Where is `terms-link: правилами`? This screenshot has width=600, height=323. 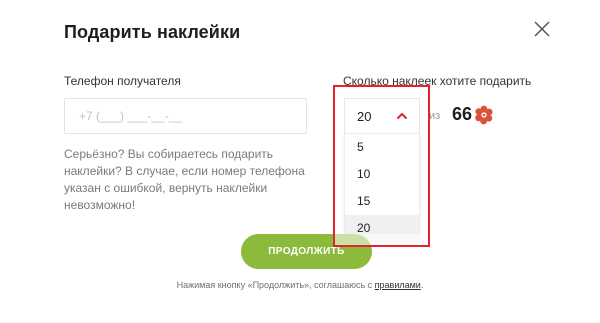
terms-link: правилами is located at coordinates (398, 285).